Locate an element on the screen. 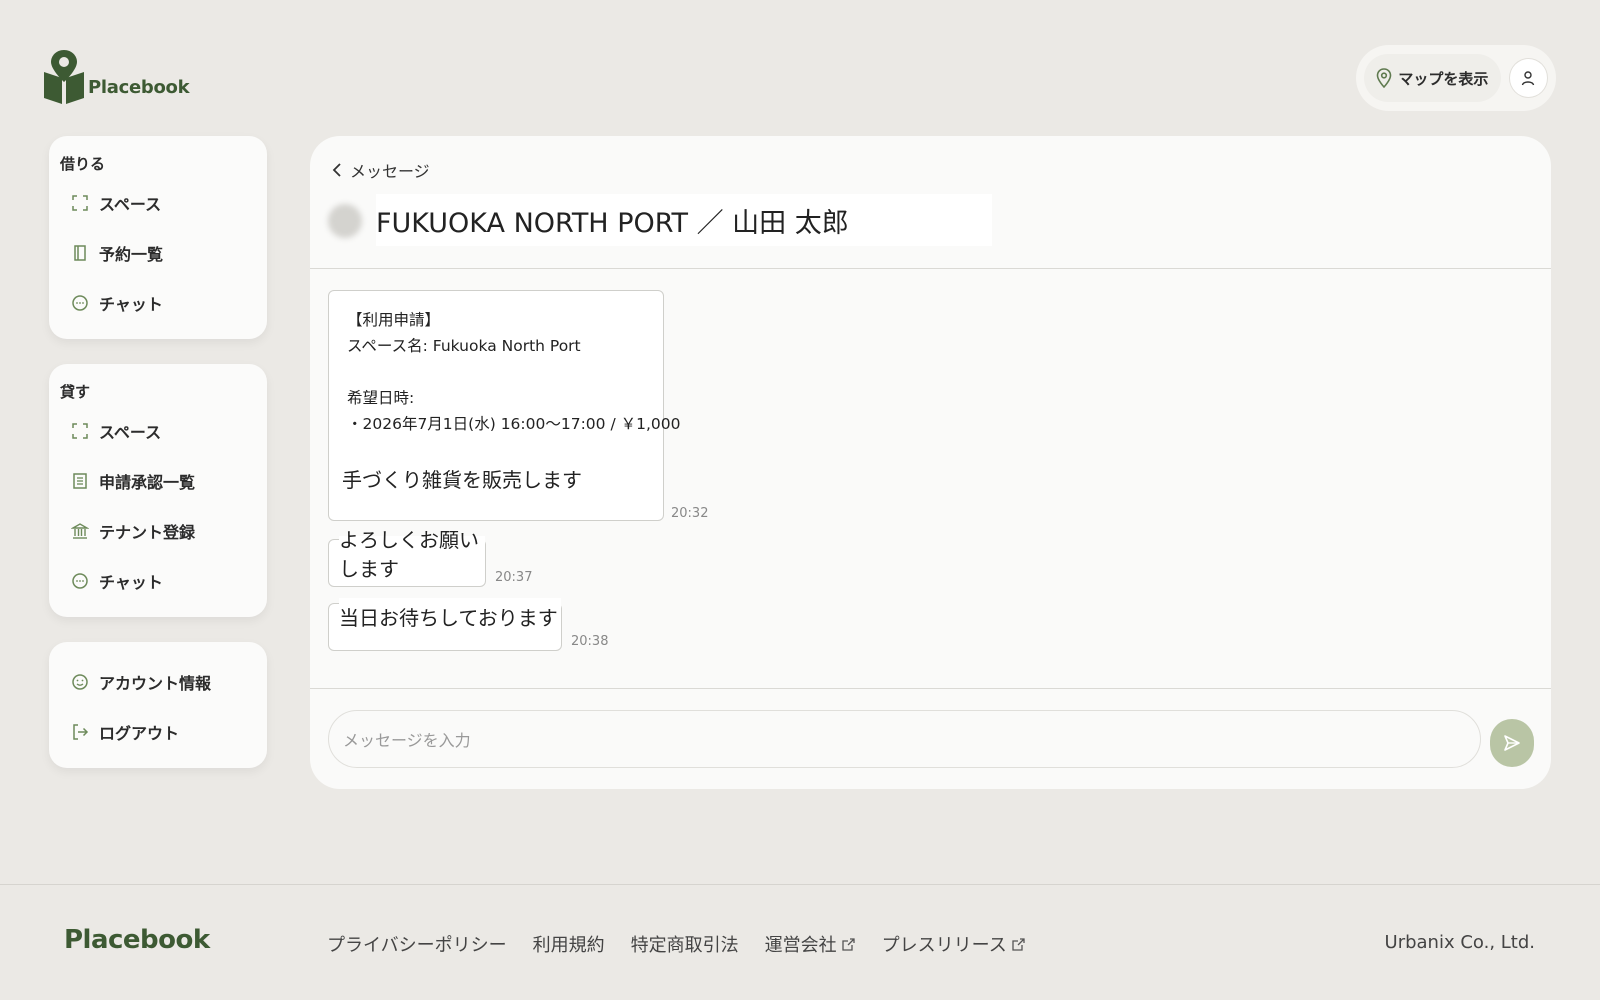 The width and height of the screenshot is (1600, 1000). sidebar-item-borrow-space: スペース is located at coordinates (116, 203).